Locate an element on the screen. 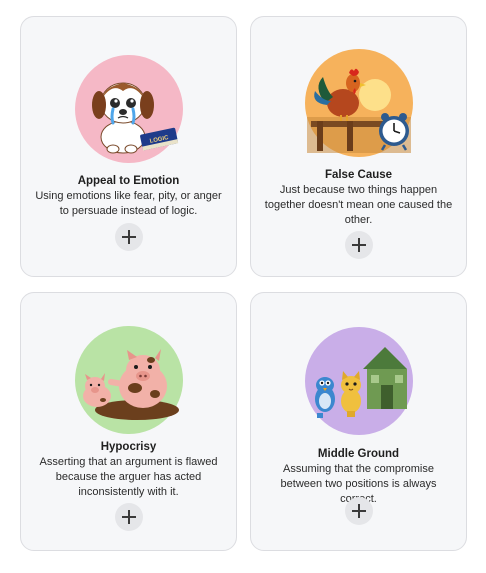 The image size is (486, 573). muddy-pigs-illustration is located at coordinates (129, 380).